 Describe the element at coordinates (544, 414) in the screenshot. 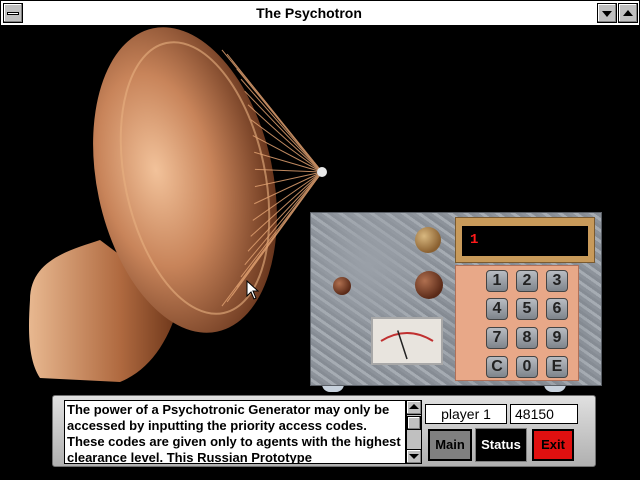

I see `score-field: 48150` at that location.